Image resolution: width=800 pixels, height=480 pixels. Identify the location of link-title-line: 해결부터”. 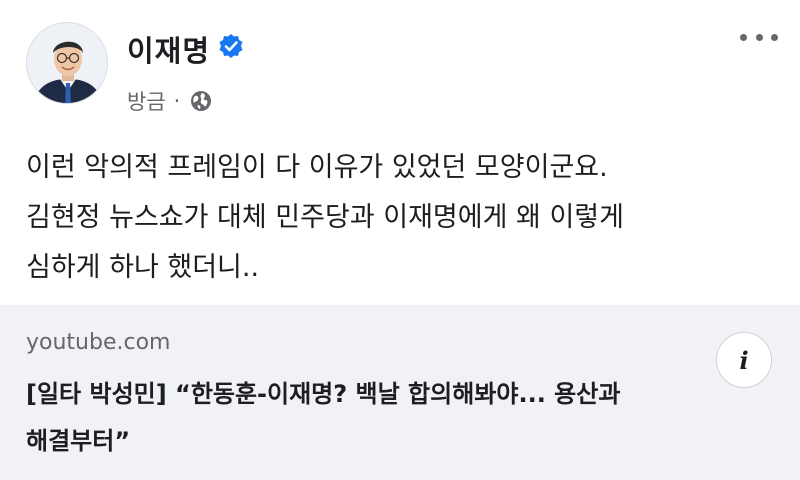
(78, 441).